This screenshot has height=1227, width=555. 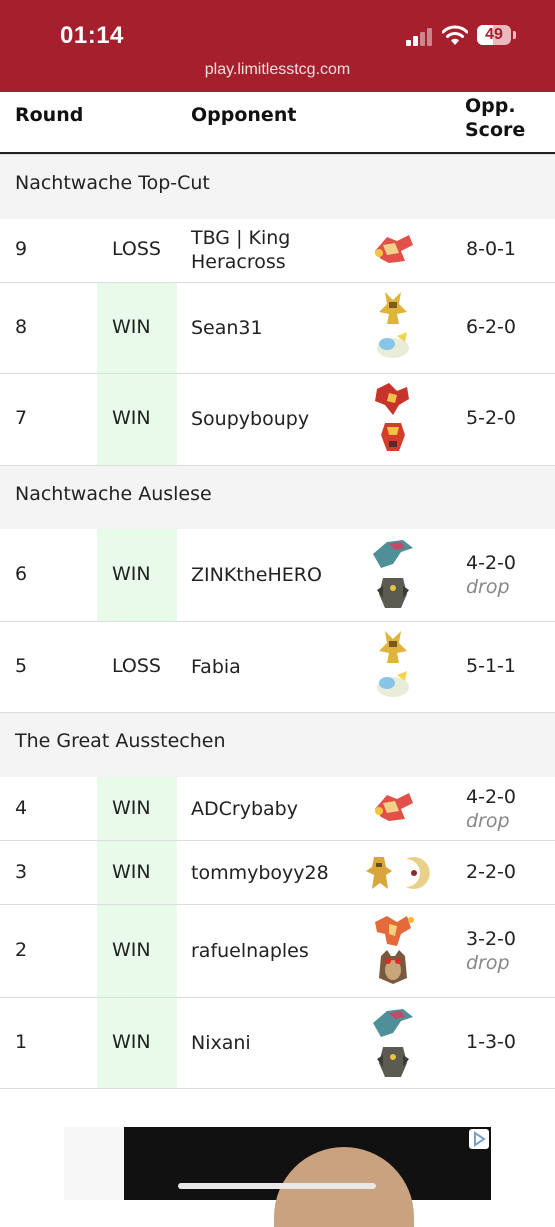 I want to click on section-header: The Great Ausstechen, so click(x=277, y=745).